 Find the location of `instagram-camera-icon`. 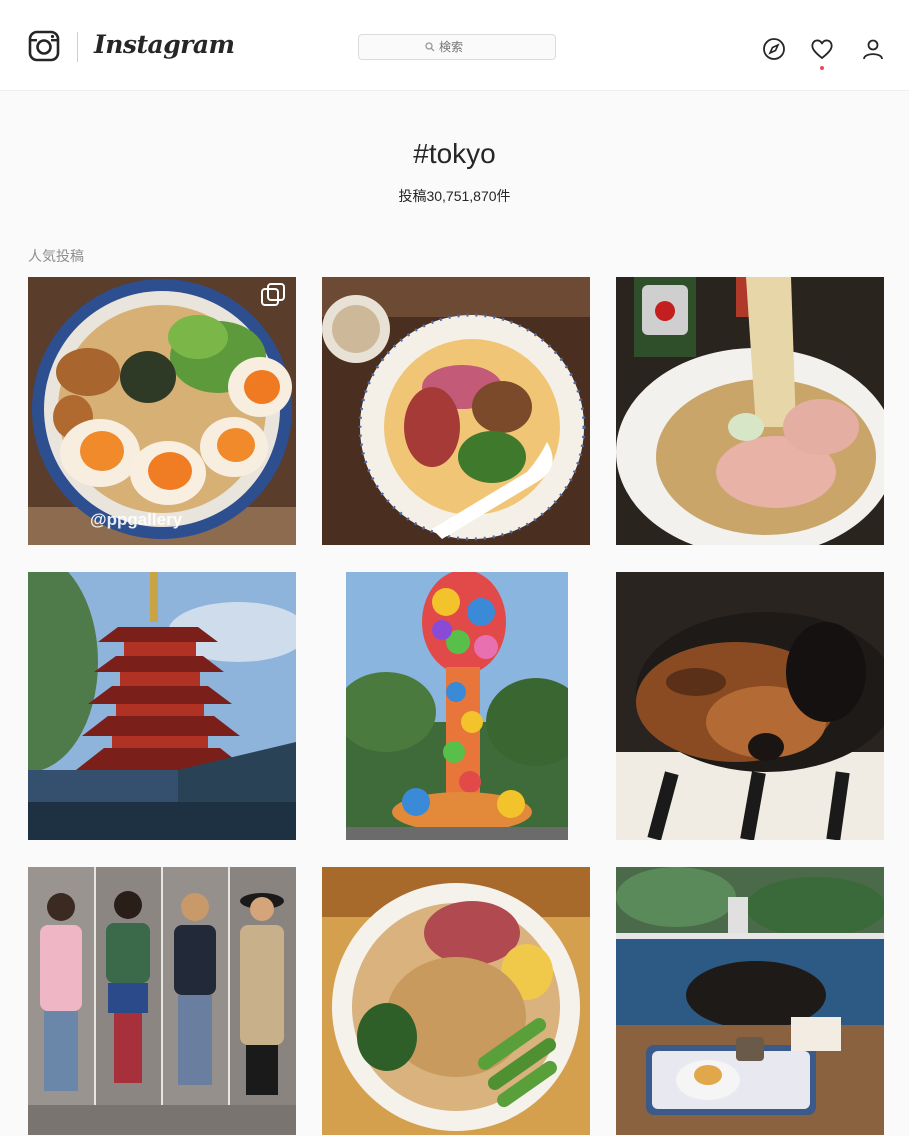

instagram-camera-icon is located at coordinates (44, 46).